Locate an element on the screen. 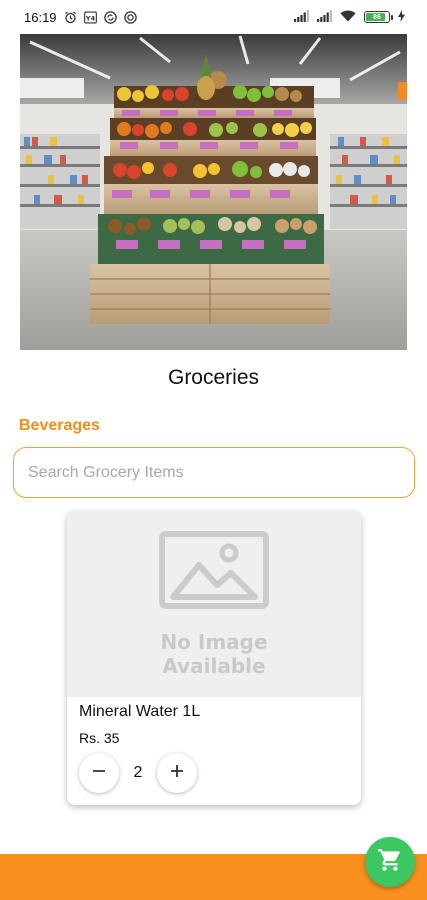  page-title: Groceries is located at coordinates (213, 377).